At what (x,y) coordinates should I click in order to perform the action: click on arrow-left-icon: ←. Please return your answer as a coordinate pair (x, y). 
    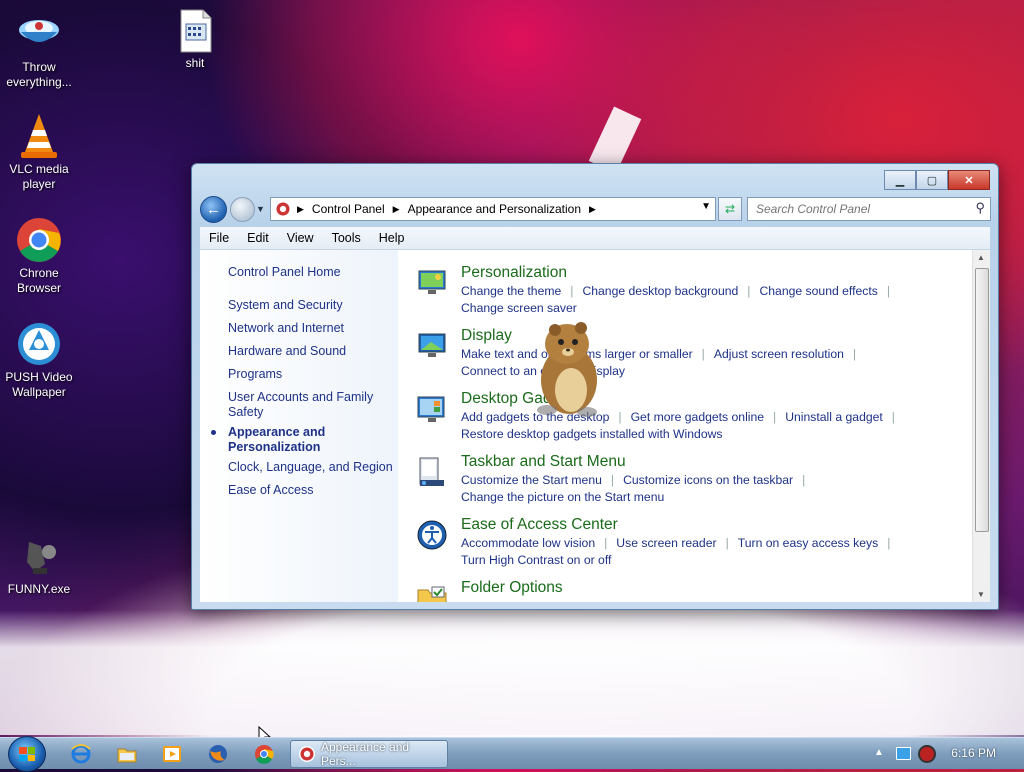
    Looking at the image, I should click on (213, 209).